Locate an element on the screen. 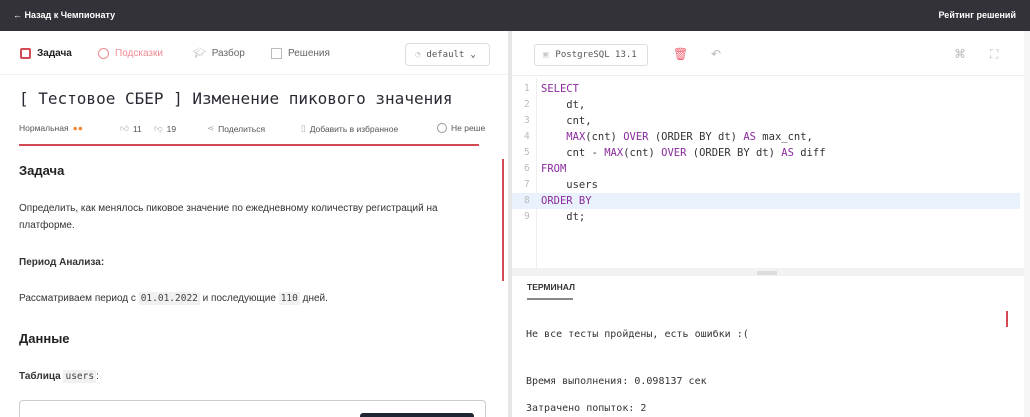  tab-task: Задача is located at coordinates (46, 53).